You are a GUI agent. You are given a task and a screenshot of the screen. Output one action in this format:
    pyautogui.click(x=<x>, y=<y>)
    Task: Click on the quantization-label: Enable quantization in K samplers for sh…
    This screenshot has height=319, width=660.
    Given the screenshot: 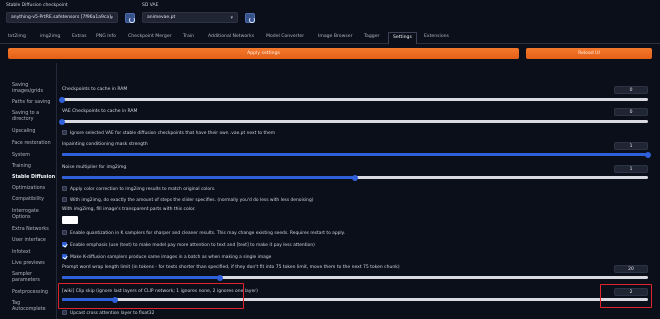 What is the action you would take?
    pyautogui.click(x=208, y=233)
    